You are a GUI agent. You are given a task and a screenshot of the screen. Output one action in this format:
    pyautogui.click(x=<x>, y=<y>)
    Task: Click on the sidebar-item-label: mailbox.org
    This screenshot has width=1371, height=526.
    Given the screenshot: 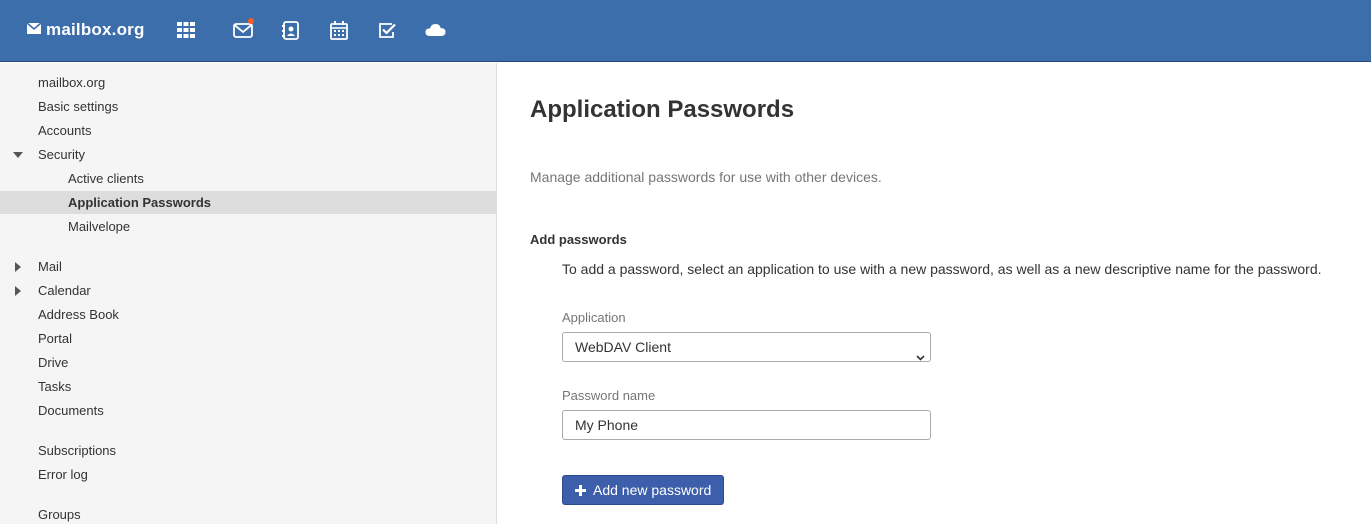 What is the action you would take?
    pyautogui.click(x=72, y=82)
    